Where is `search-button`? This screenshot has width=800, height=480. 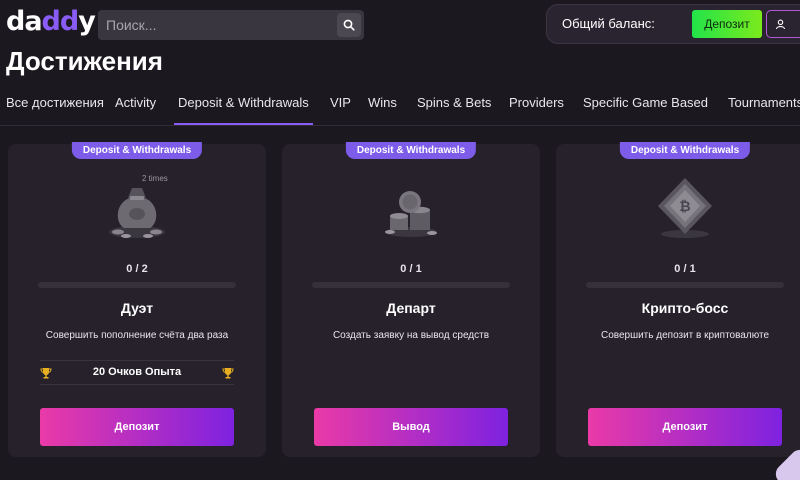
search-button is located at coordinates (349, 25).